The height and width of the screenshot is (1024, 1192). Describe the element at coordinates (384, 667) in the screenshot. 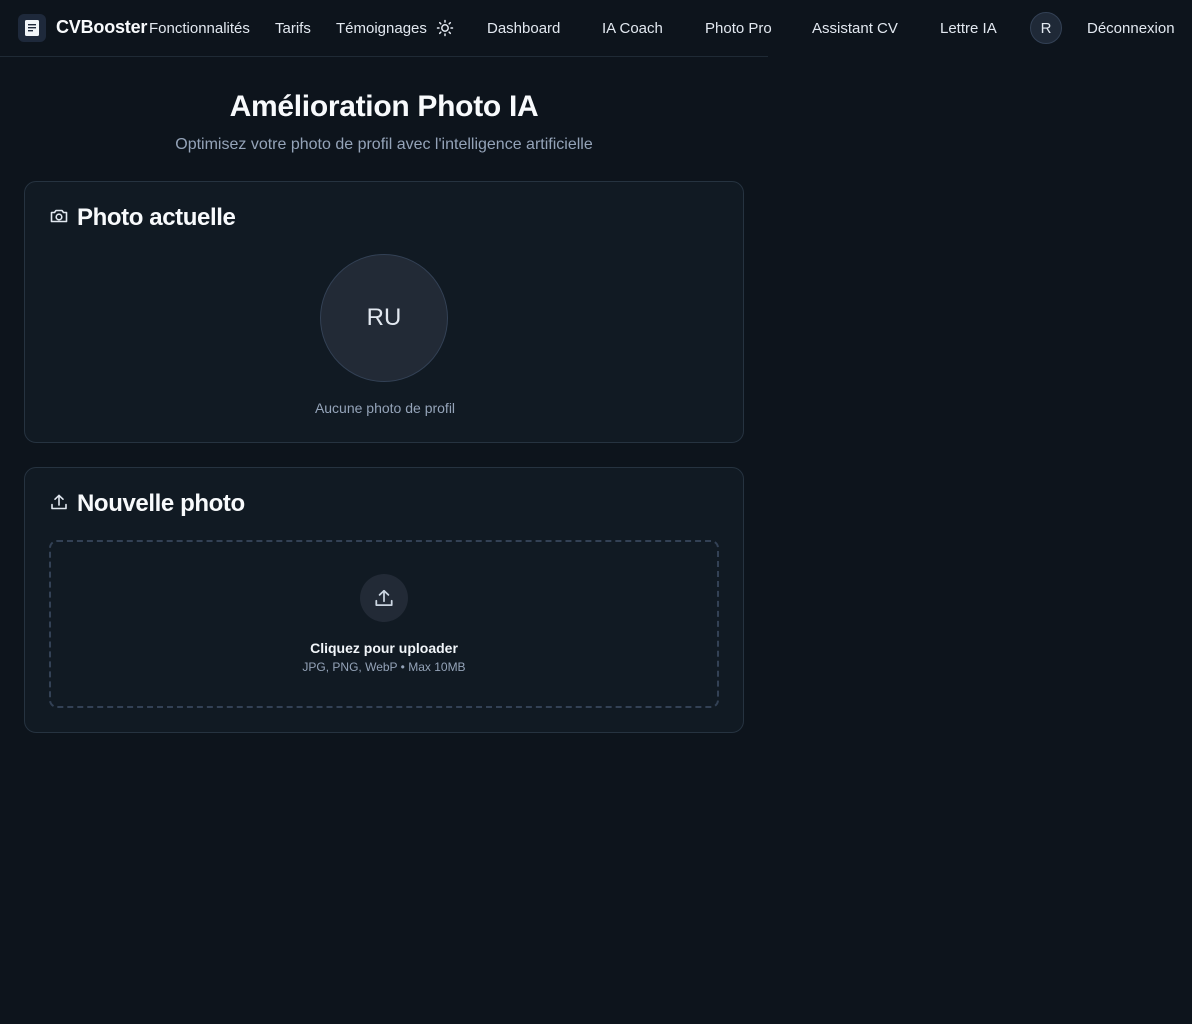

I see `upload-hint: JPG, PNG, WebP • Max 10MB` at that location.